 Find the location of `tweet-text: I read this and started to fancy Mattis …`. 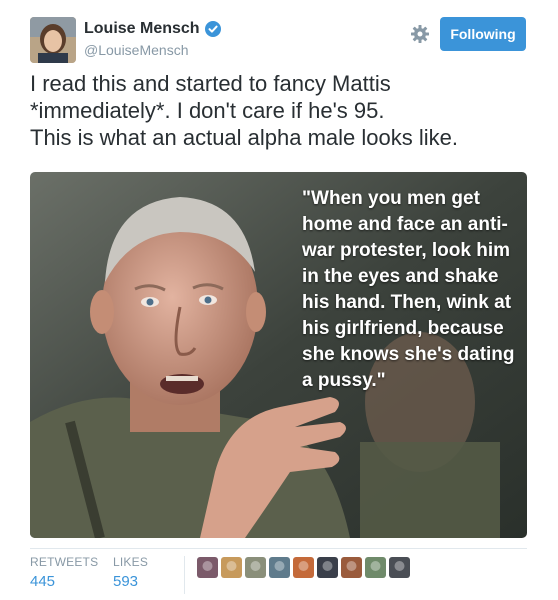

tweet-text: I read this and started to fancy Mattis … is located at coordinates (280, 110).